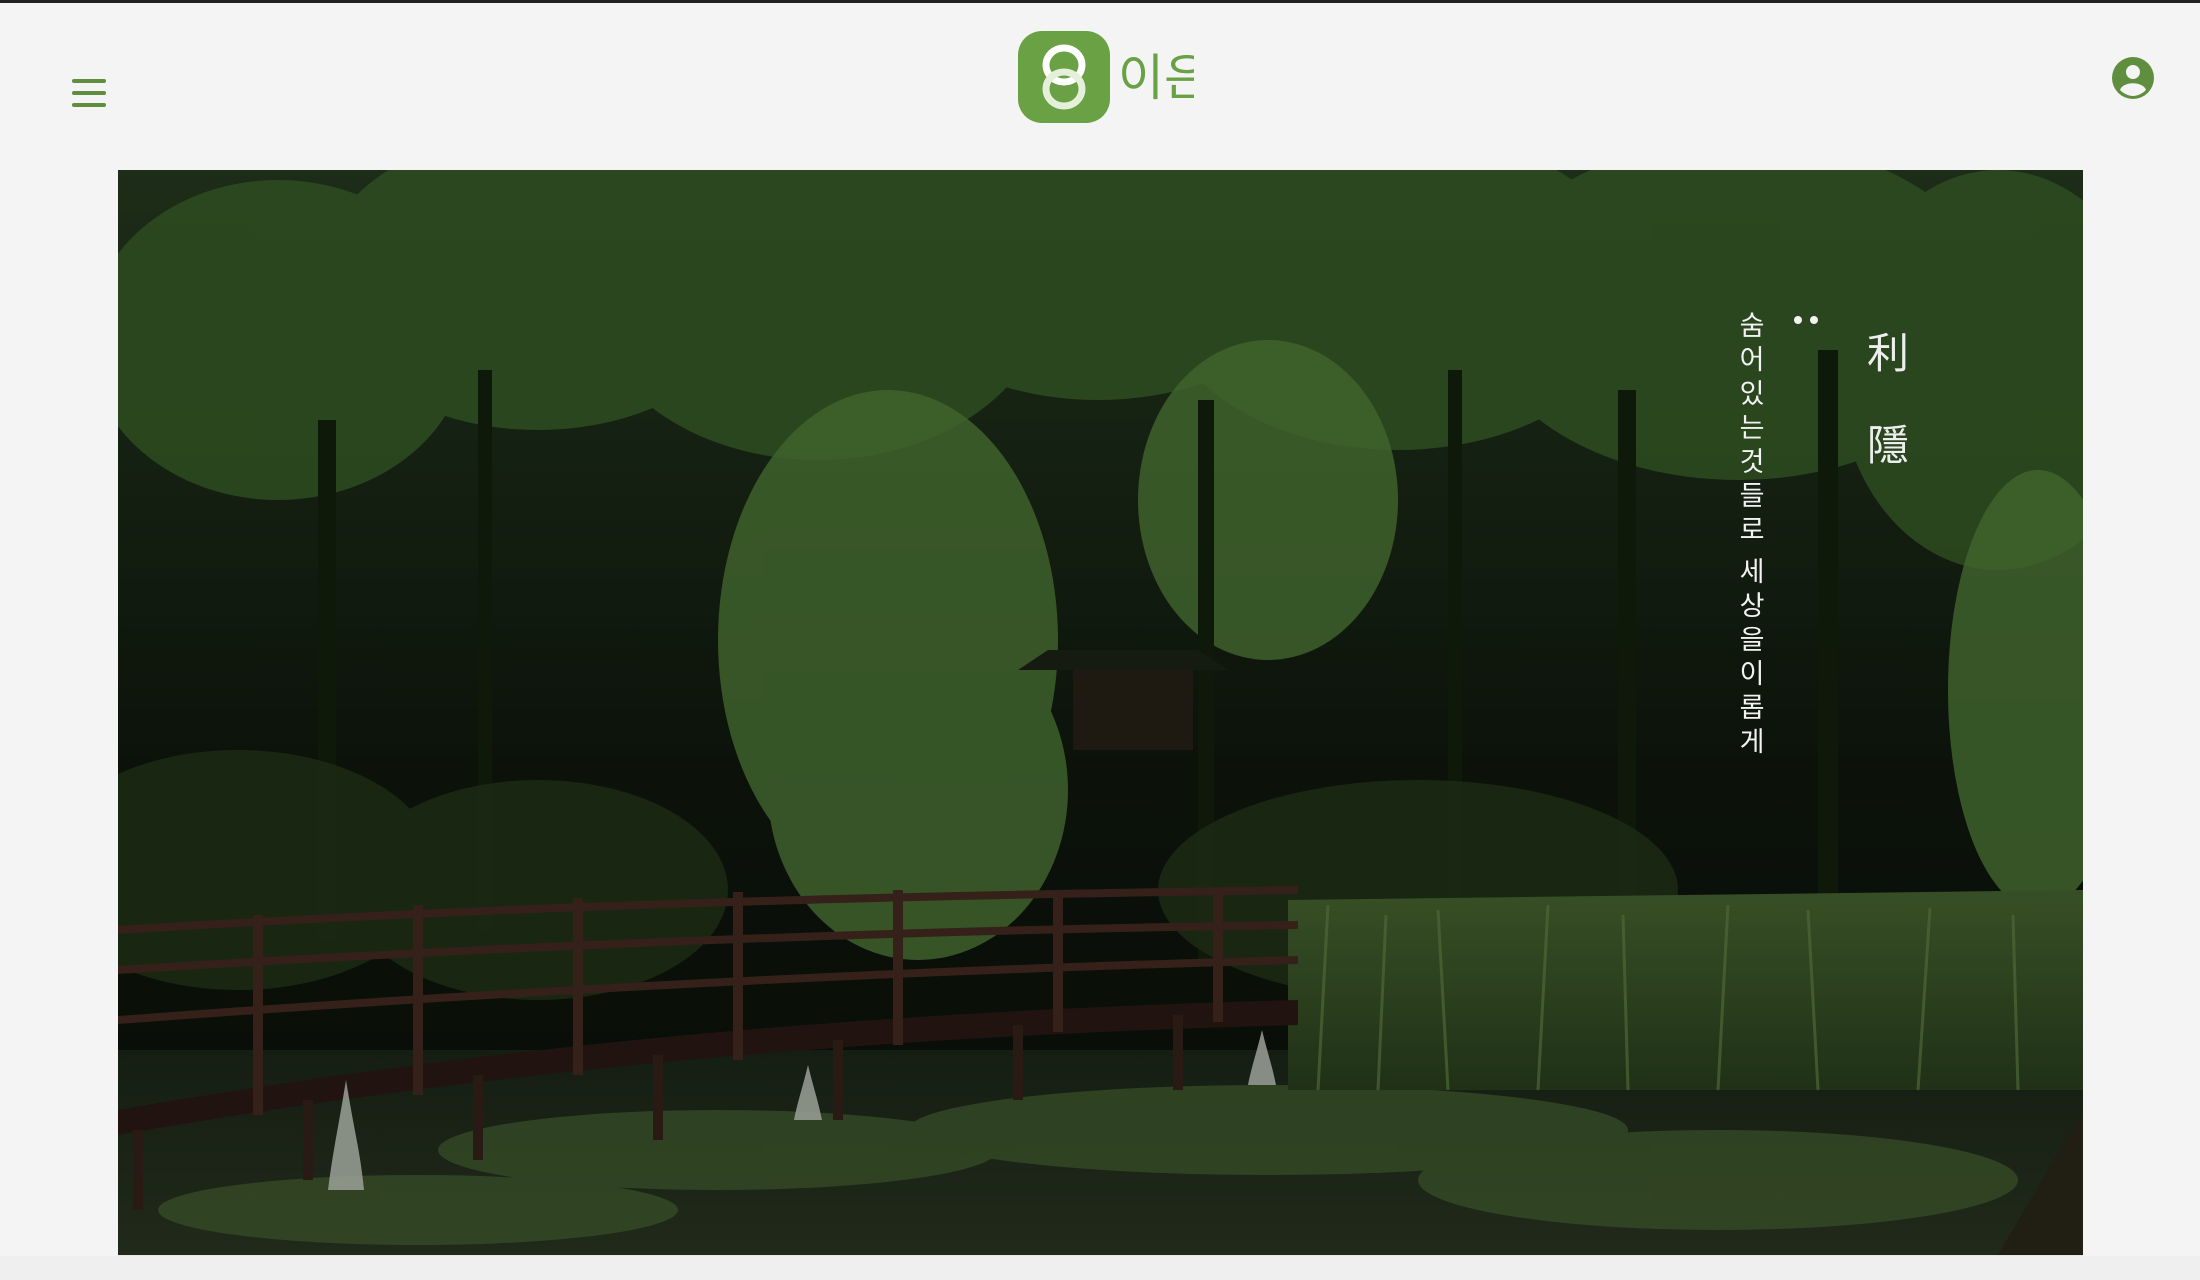  I want to click on logo-wordmark-text: 이은, so click(1156, 78).